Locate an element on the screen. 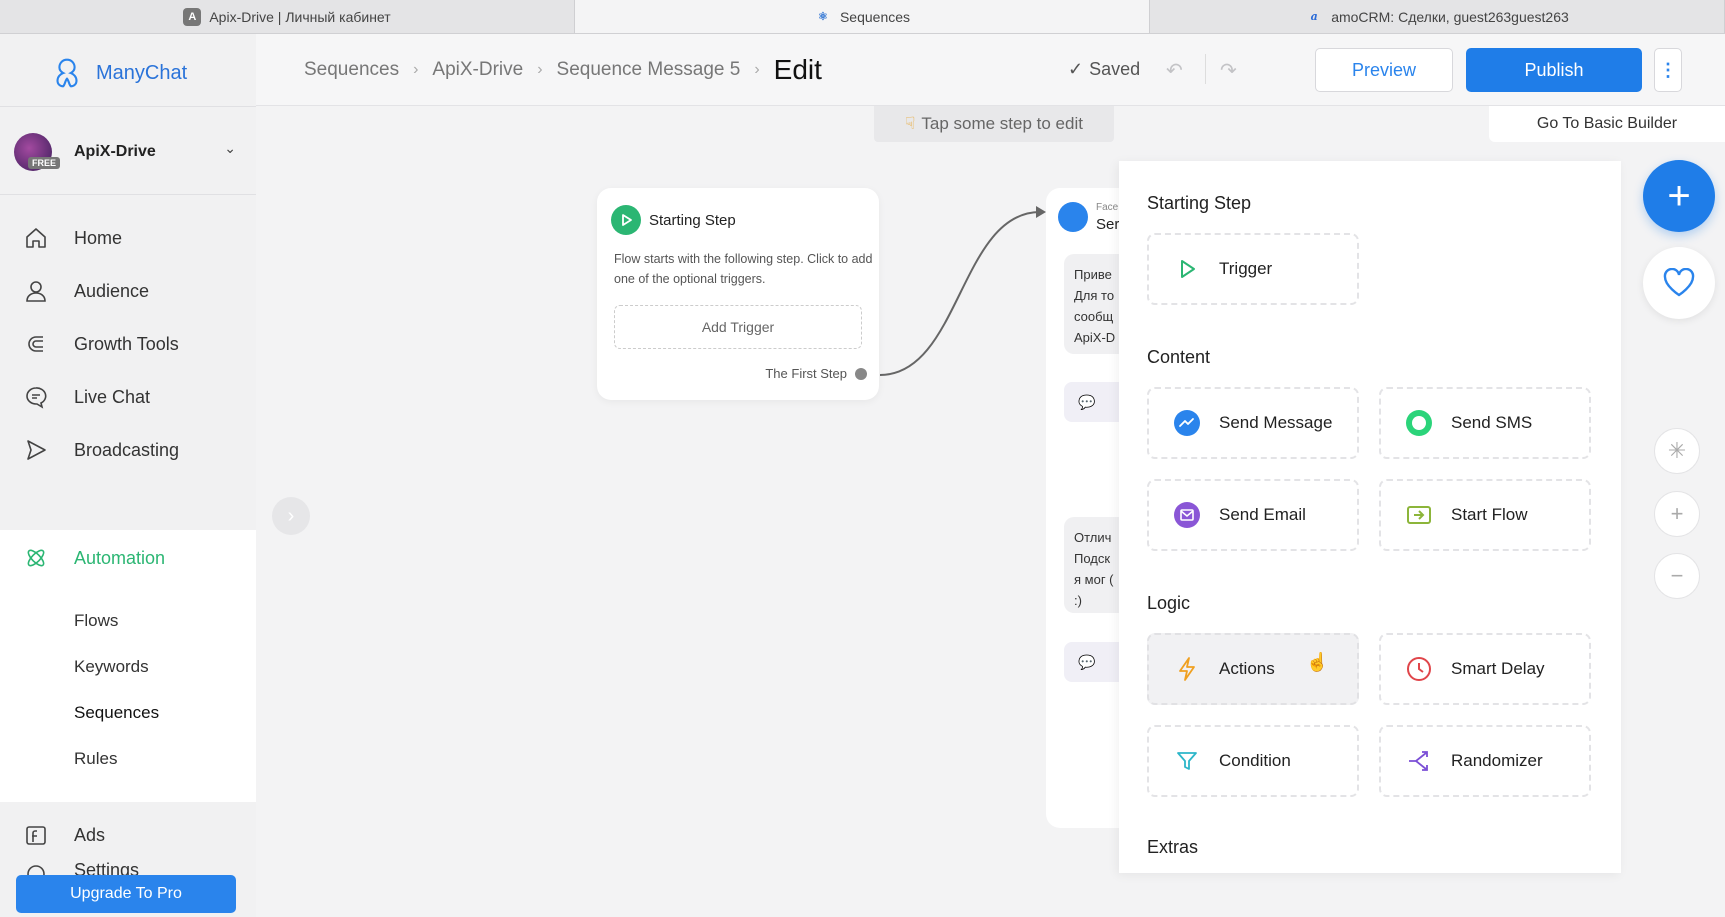  favorites-button is located at coordinates (1679, 283).